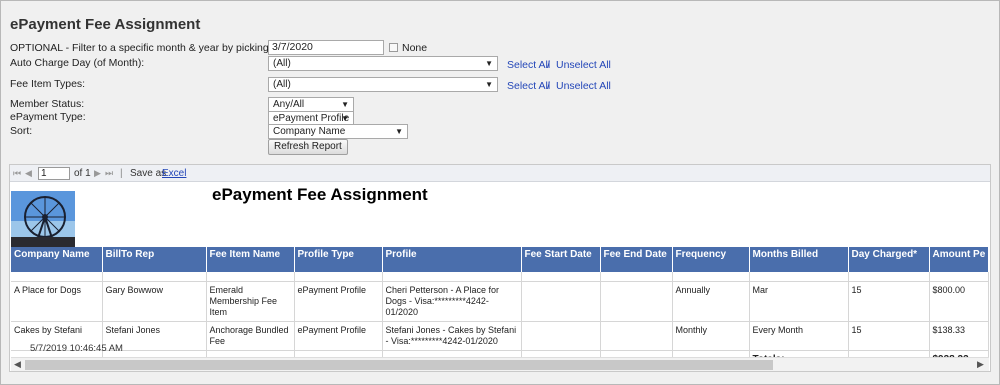  What do you see at coordinates (636, 259) in the screenshot?
I see `column-header: Fee End Date` at bounding box center [636, 259].